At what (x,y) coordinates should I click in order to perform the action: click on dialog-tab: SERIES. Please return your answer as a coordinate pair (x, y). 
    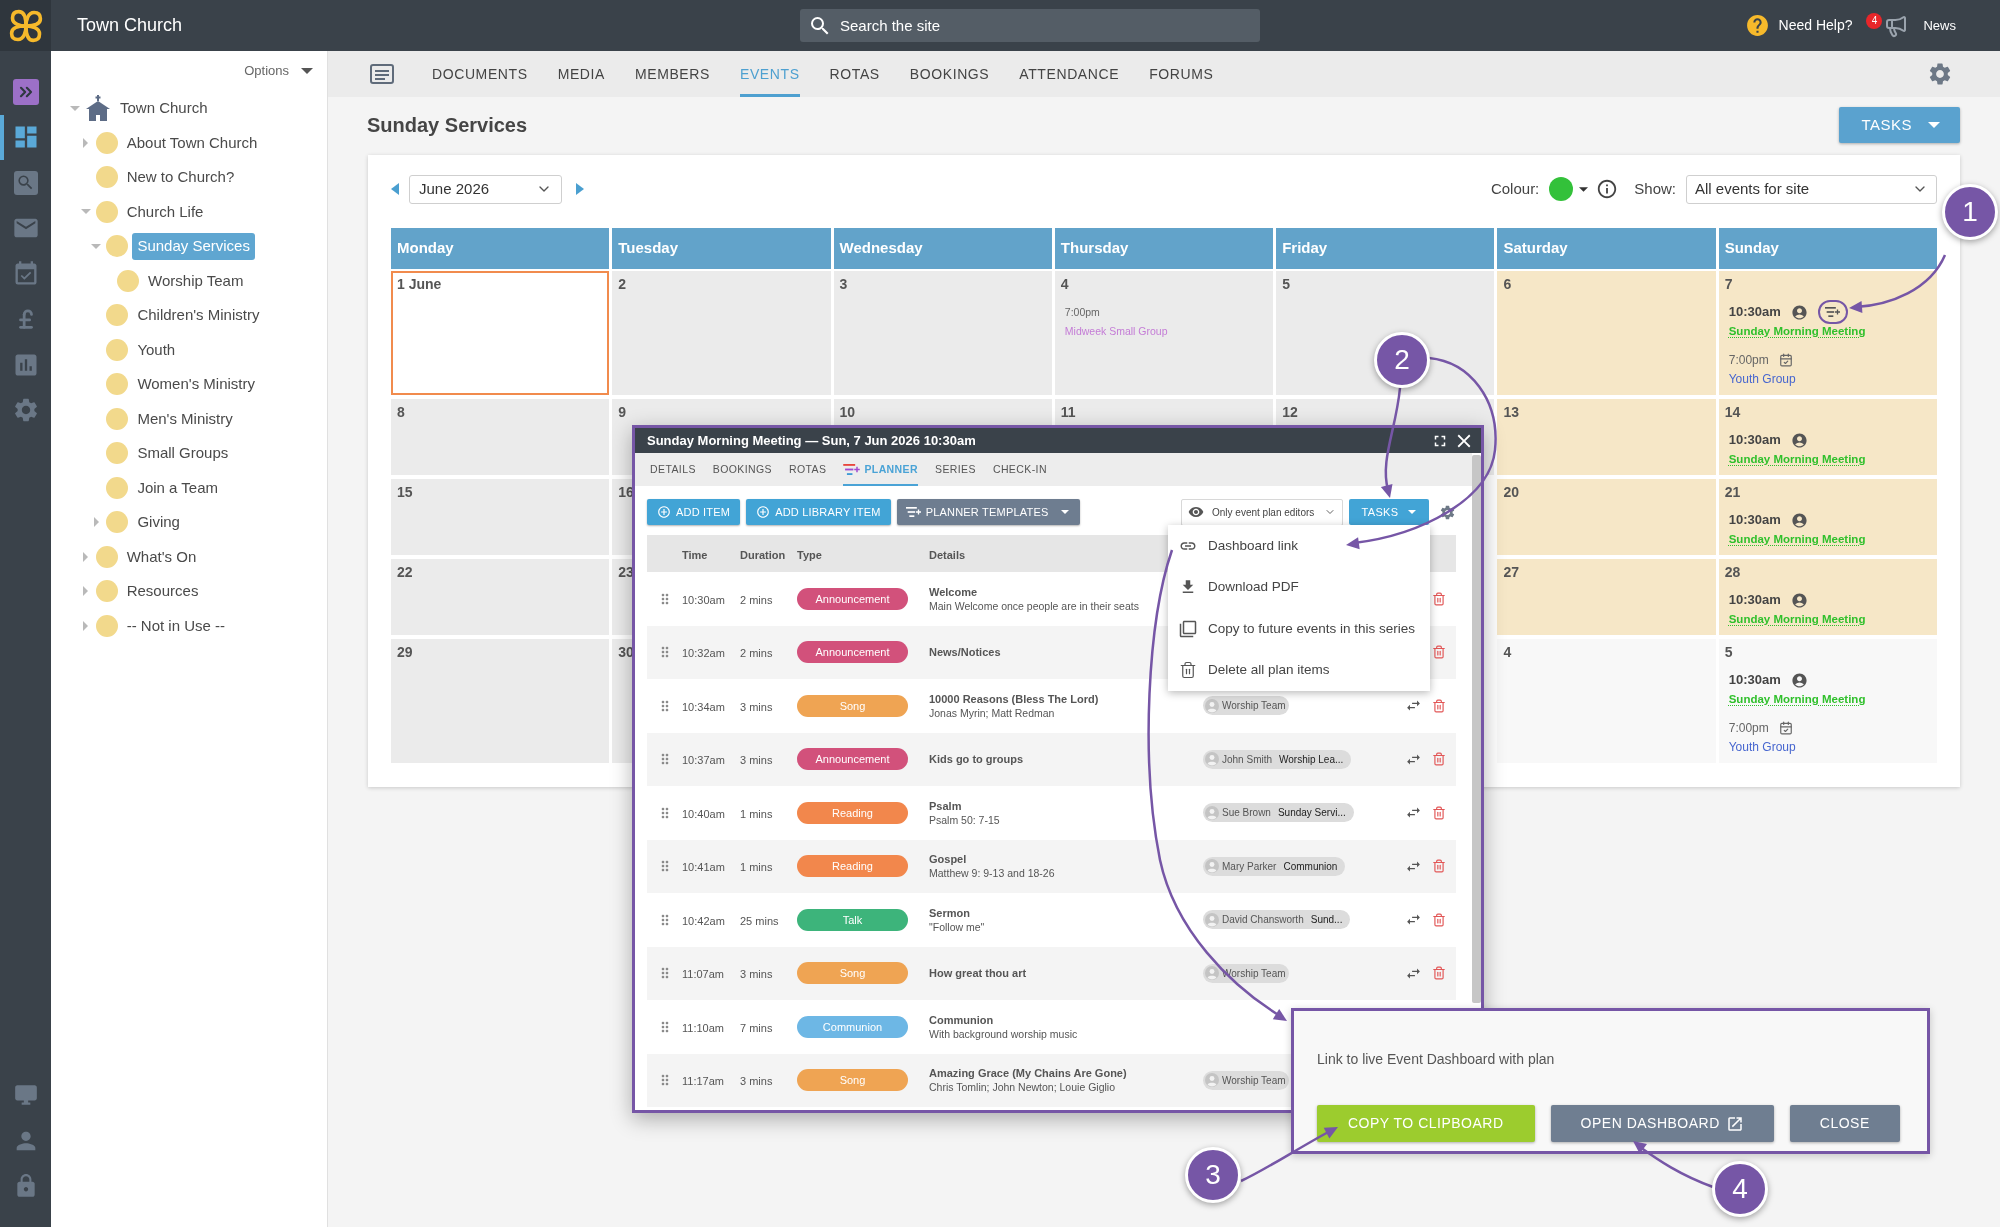
    Looking at the image, I should click on (955, 469).